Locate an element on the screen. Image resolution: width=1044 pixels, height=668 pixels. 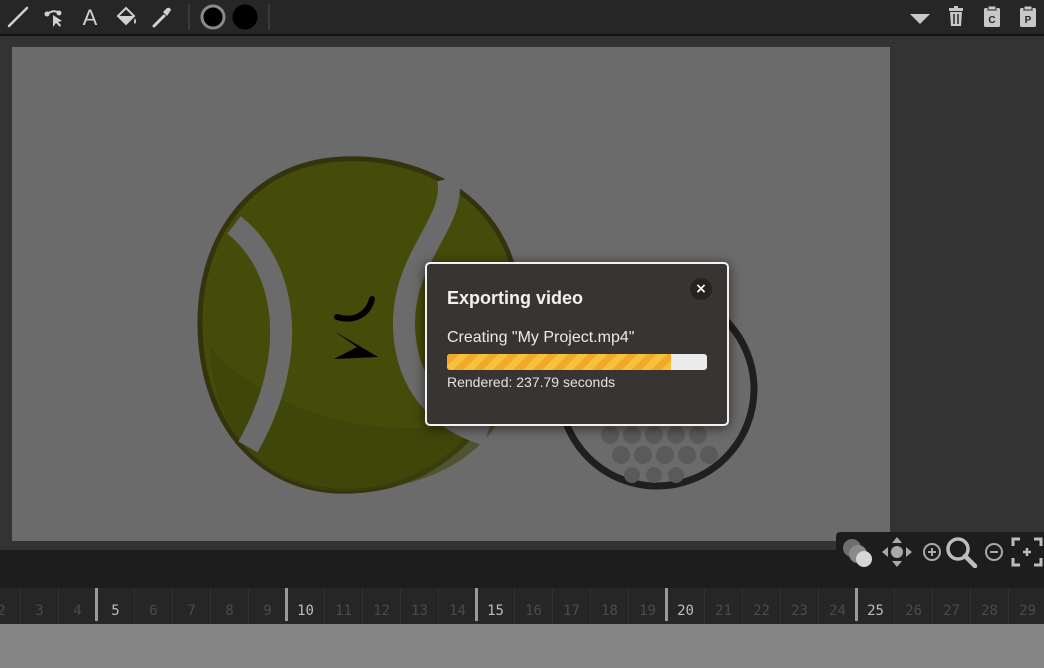
timeline-frame-24: 24 is located at coordinates (837, 606).